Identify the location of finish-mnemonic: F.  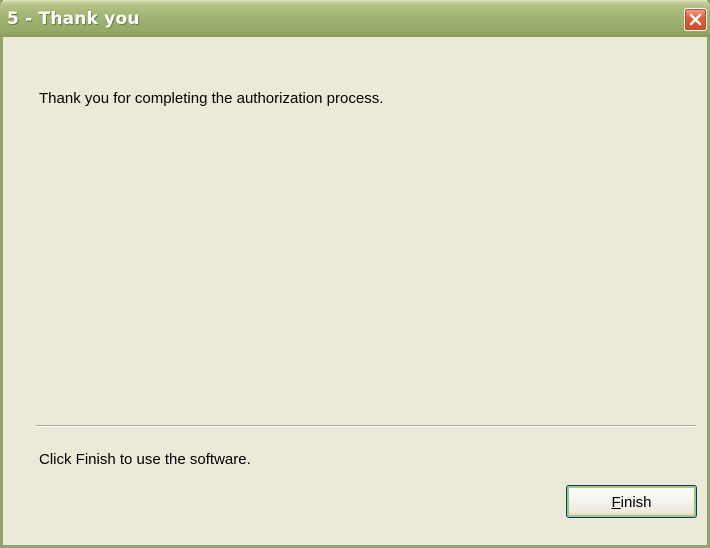
(616, 502).